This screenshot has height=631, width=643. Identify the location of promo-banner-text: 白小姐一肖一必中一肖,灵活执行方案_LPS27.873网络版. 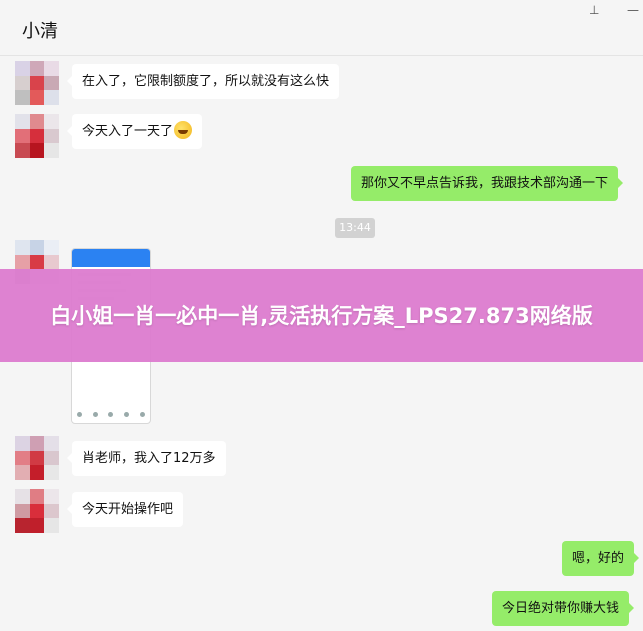
(321, 315).